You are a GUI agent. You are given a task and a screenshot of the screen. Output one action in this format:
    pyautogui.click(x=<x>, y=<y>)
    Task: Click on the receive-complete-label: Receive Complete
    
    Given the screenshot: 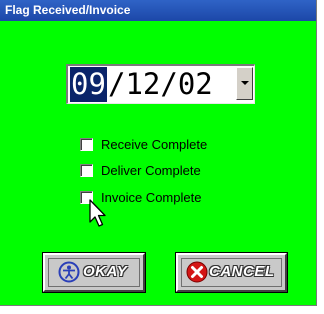 What is the action you would take?
    pyautogui.click(x=154, y=145)
    